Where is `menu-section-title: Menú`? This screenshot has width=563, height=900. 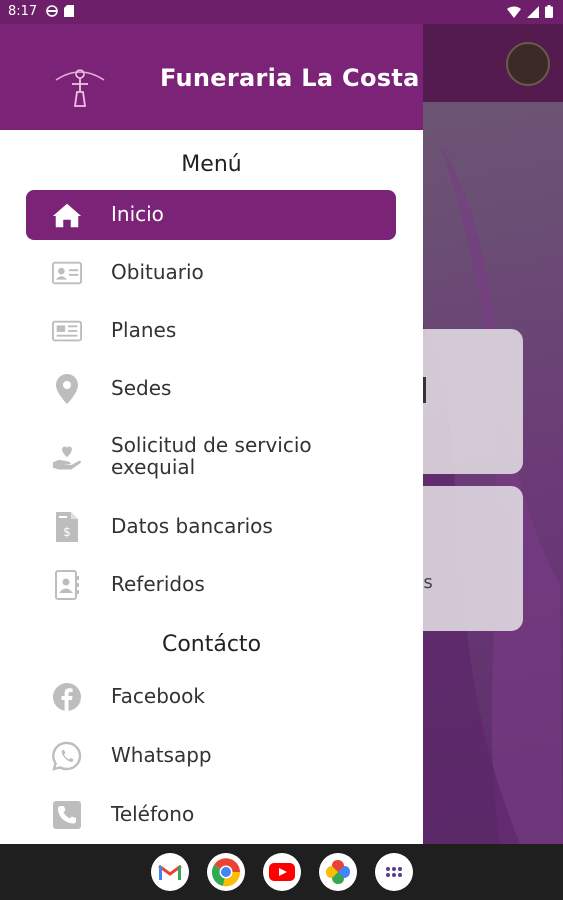 menu-section-title: Menú is located at coordinates (211, 164).